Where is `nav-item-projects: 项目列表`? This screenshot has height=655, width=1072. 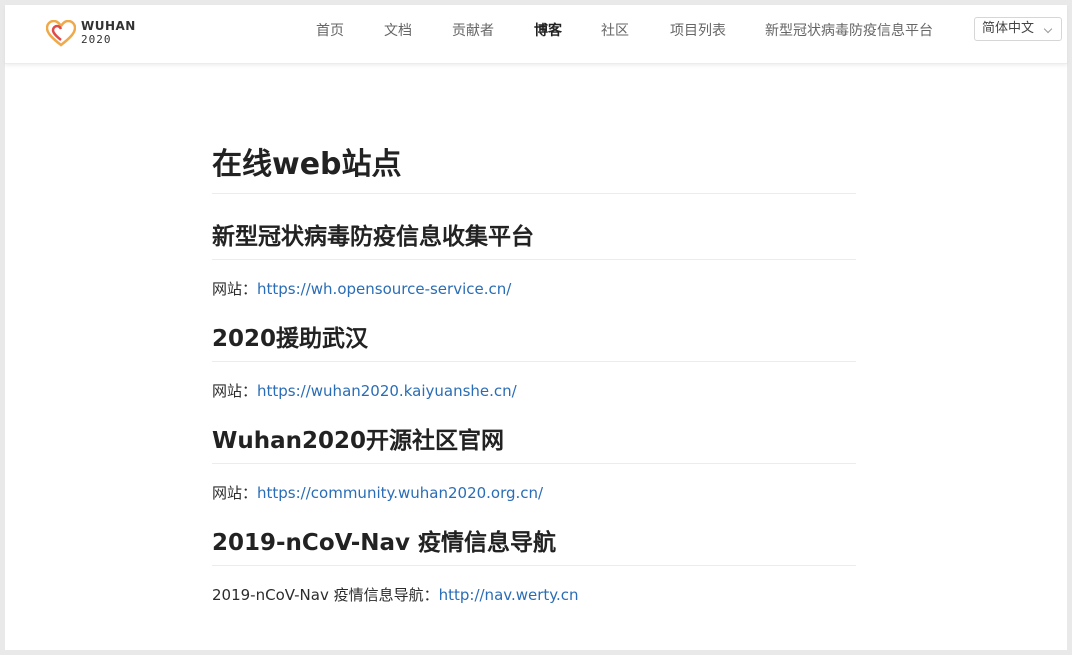
nav-item-projects: 项目列表 is located at coordinates (698, 31).